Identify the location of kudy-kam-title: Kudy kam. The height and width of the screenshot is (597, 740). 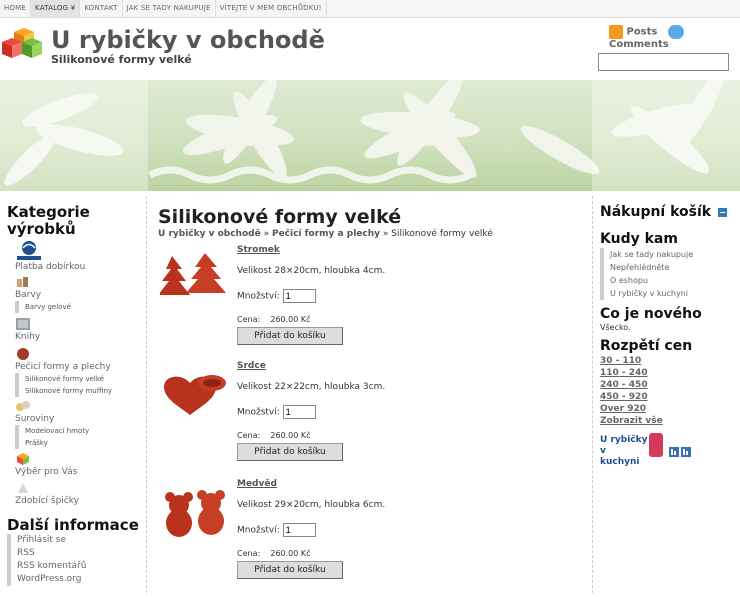
(639, 239).